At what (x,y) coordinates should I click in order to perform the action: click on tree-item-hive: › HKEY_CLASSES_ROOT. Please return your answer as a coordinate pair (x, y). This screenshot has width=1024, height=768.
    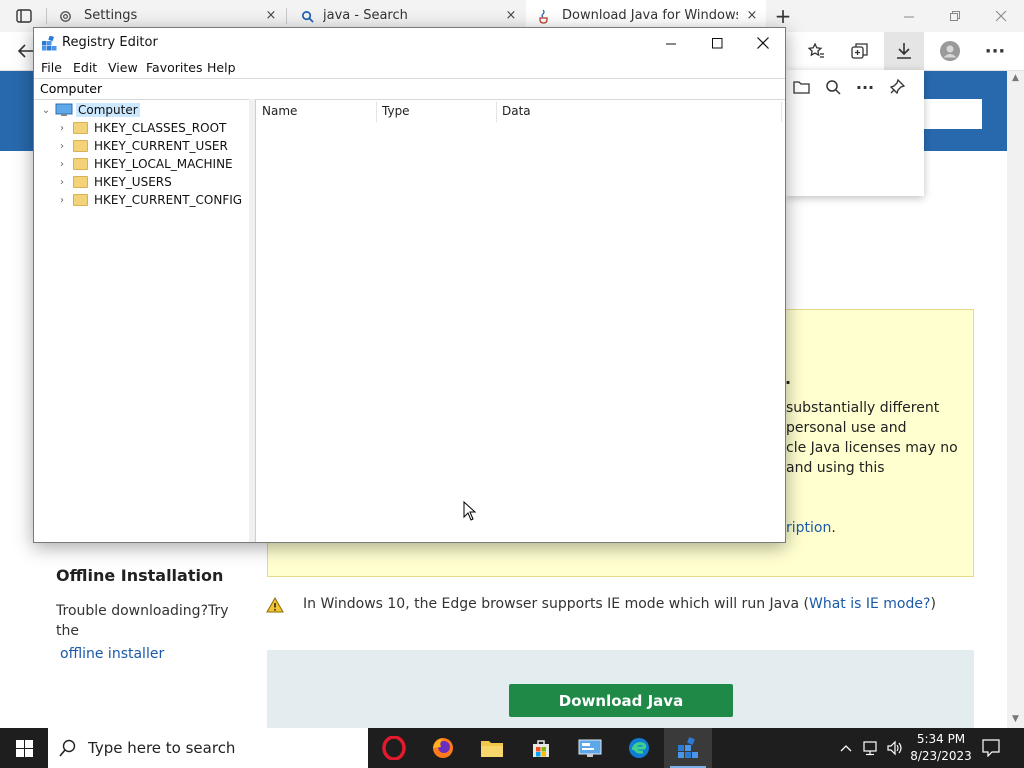
    Looking at the image, I should click on (141, 128).